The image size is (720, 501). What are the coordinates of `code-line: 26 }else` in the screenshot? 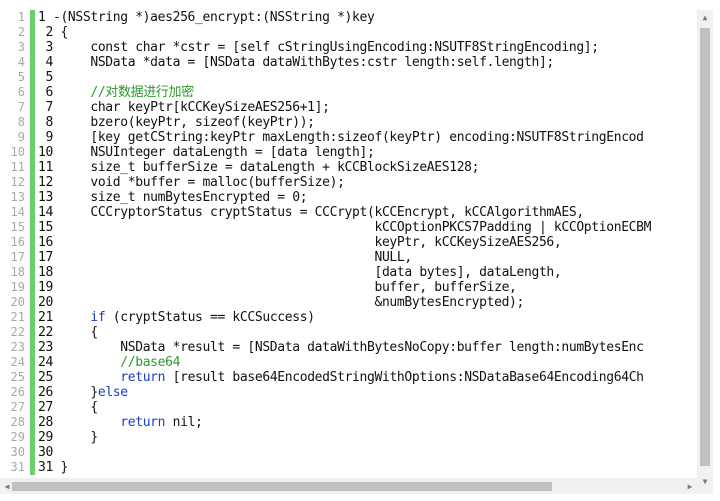 It's located at (367, 392).